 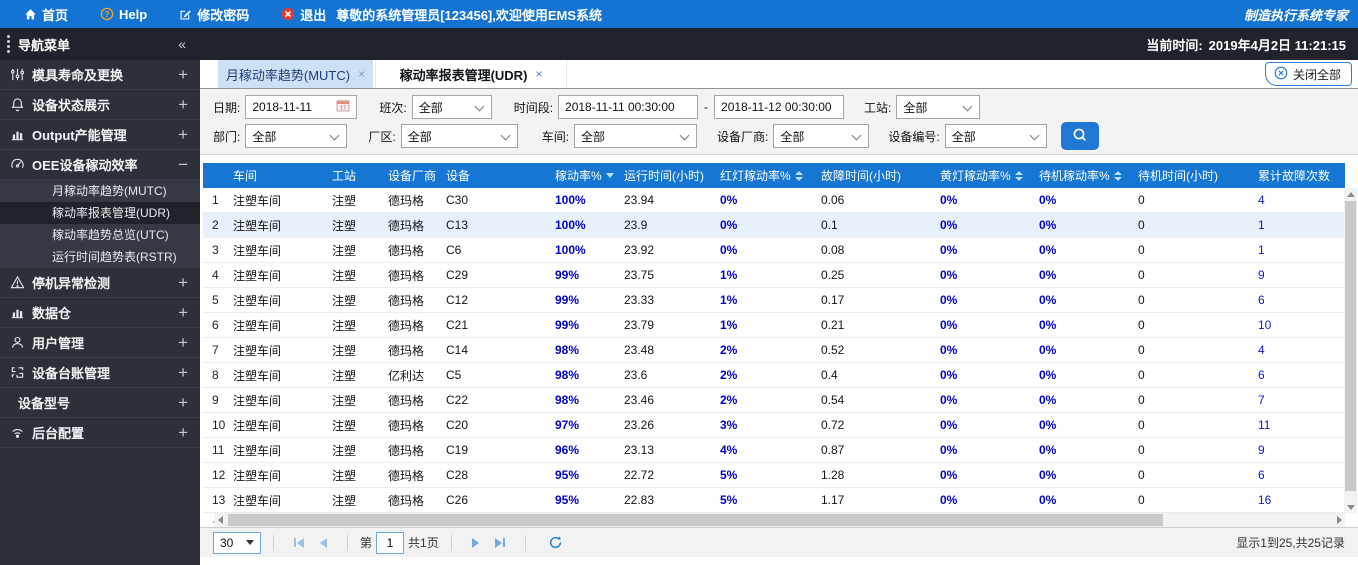 What do you see at coordinates (100, 373) in the screenshot?
I see `sidebar-item-7: 设备台账管理 +` at bounding box center [100, 373].